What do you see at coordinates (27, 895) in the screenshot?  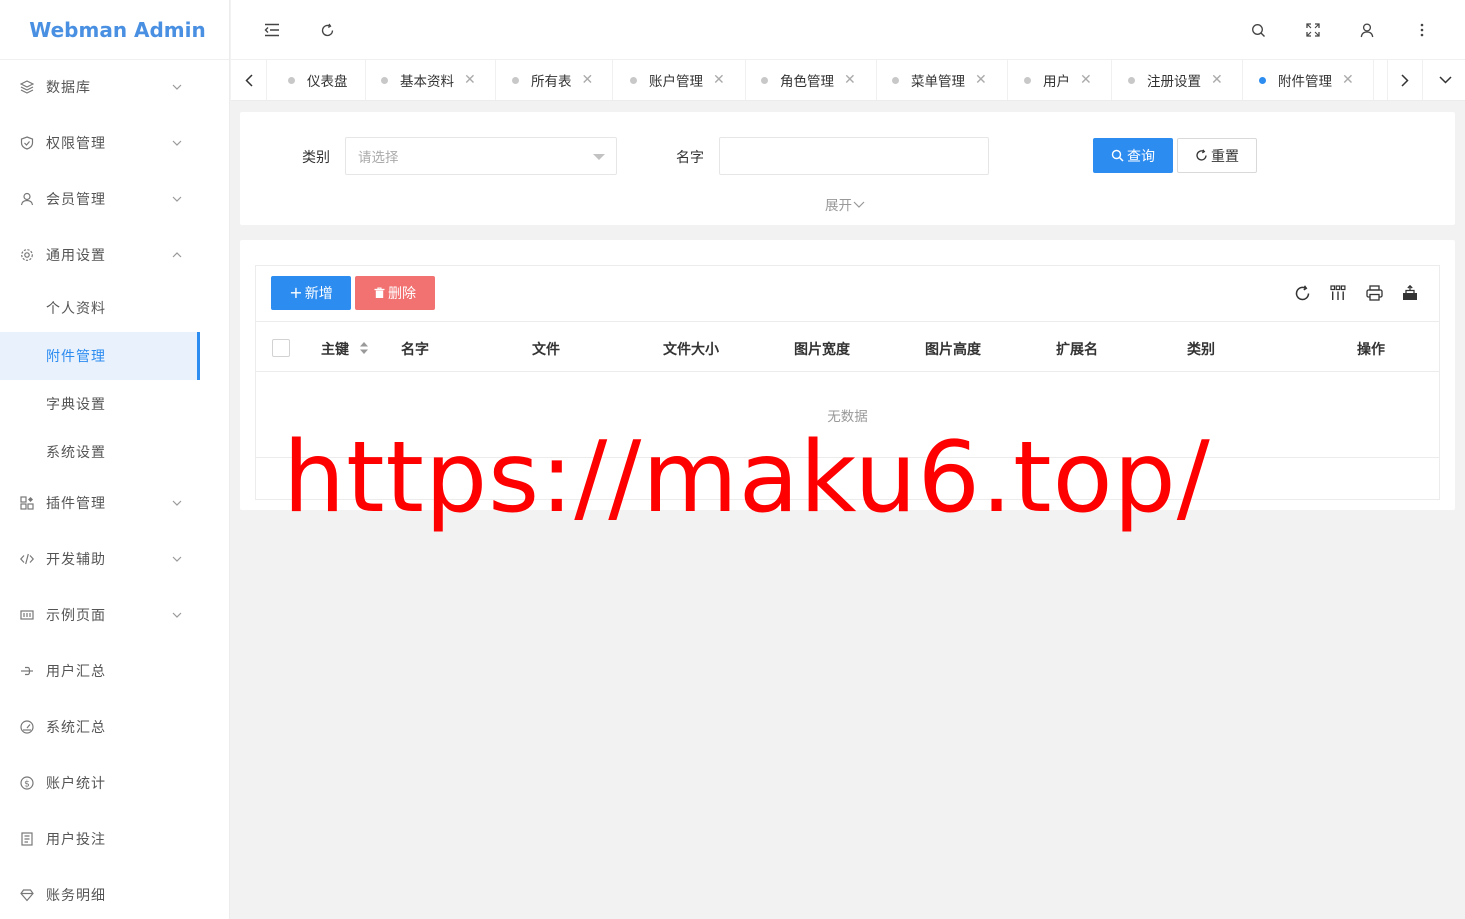 I see `diamond-icon` at bounding box center [27, 895].